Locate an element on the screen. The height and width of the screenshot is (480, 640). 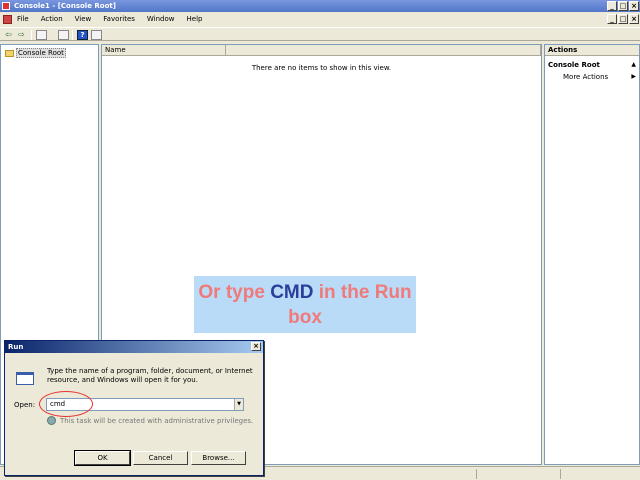
forward-arrow-icon: ⇨ is located at coordinates (21, 35).